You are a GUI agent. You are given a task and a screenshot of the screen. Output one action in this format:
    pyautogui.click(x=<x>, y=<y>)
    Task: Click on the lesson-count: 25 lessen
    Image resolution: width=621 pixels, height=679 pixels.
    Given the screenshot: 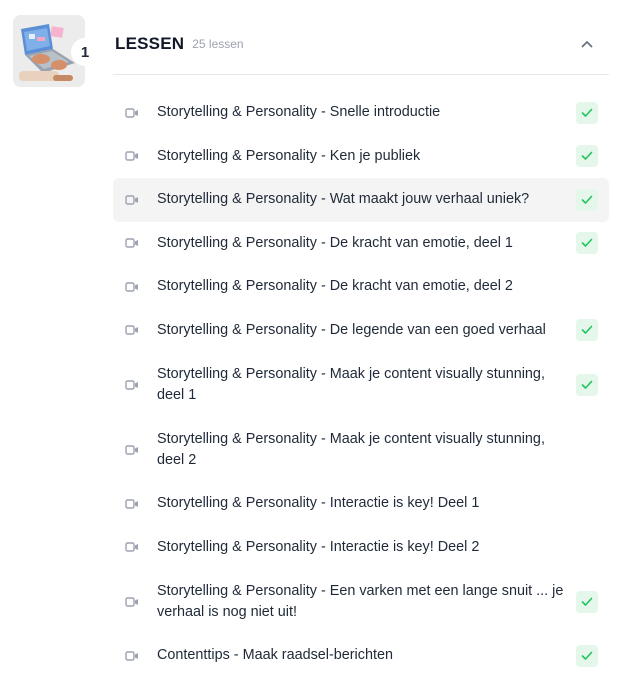 What is the action you would take?
    pyautogui.click(x=218, y=44)
    